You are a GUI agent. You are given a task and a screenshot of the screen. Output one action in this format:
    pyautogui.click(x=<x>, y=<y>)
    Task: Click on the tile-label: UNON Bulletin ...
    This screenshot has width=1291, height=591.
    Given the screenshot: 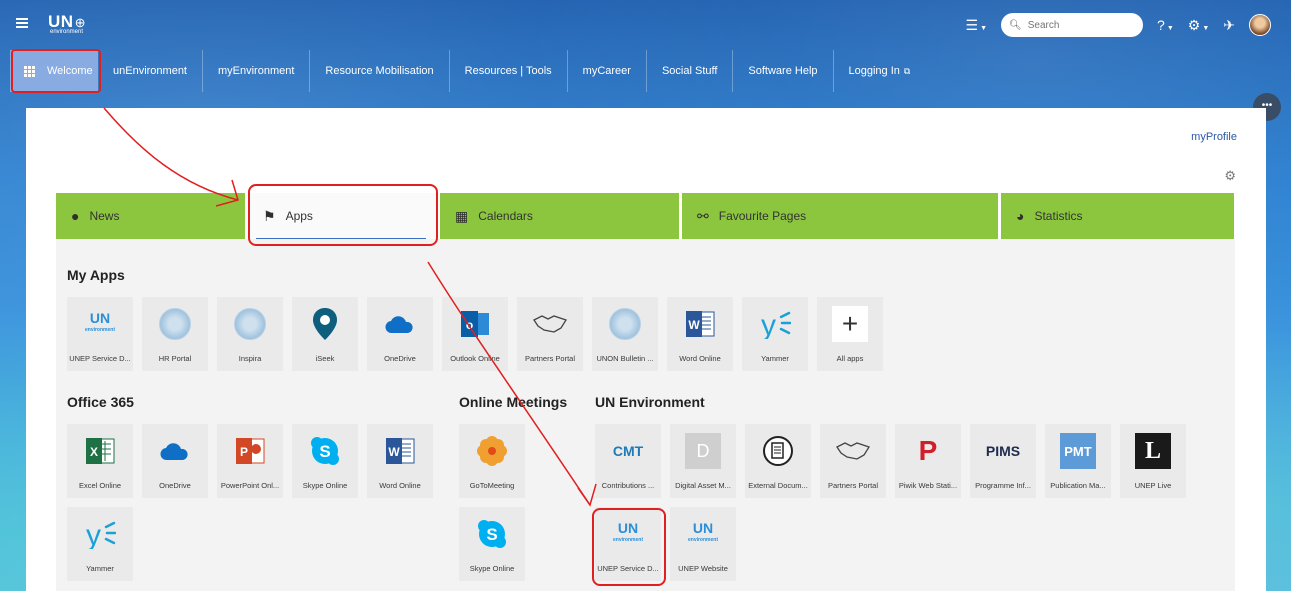 What is the action you would take?
    pyautogui.click(x=625, y=358)
    